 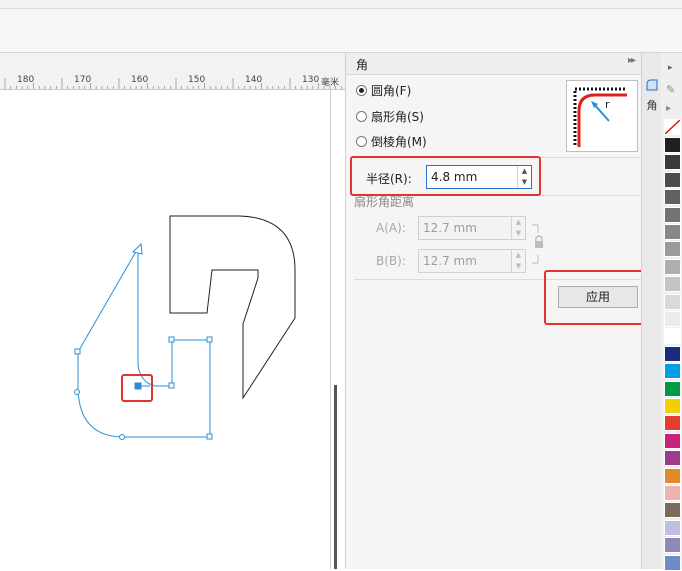 I want to click on radius-input: 4.8 mm ▲ ▼, so click(x=479, y=177).